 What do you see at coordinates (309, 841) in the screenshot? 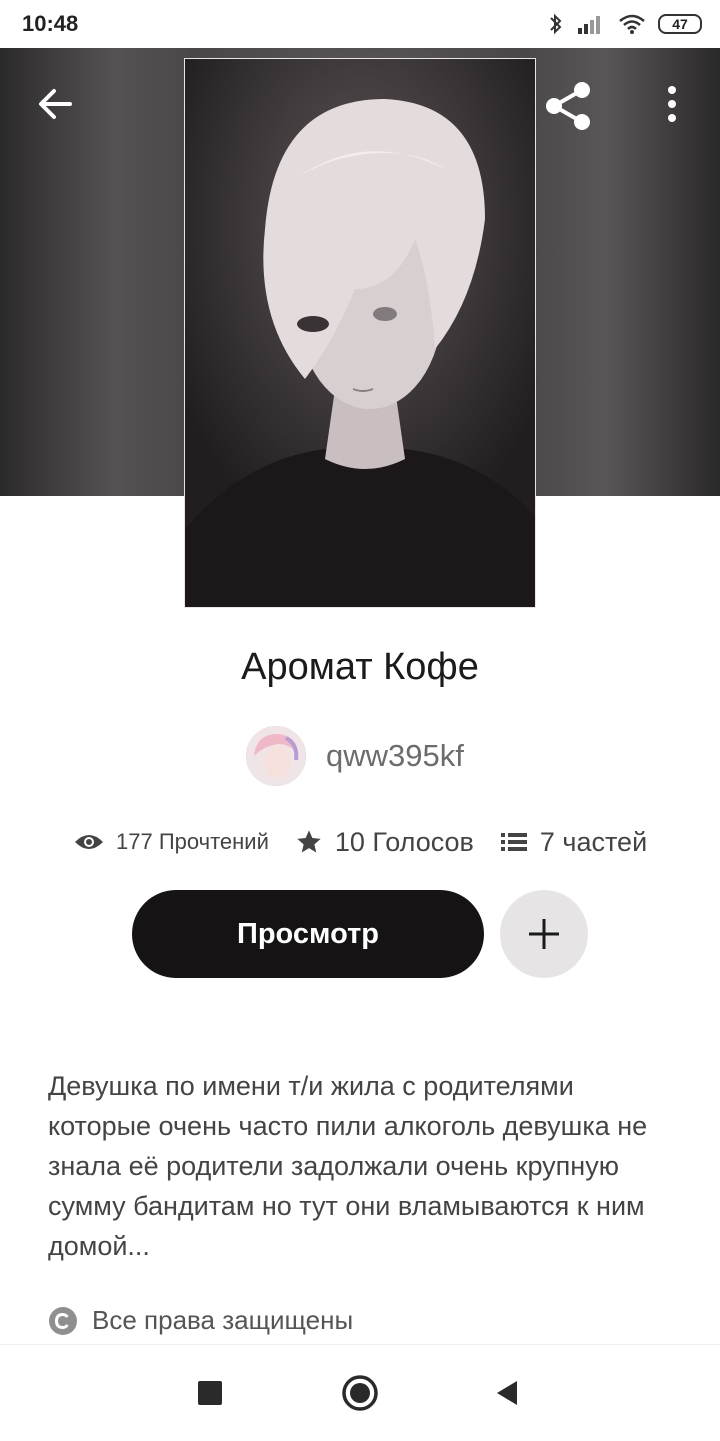
I see `star-icon` at bounding box center [309, 841].